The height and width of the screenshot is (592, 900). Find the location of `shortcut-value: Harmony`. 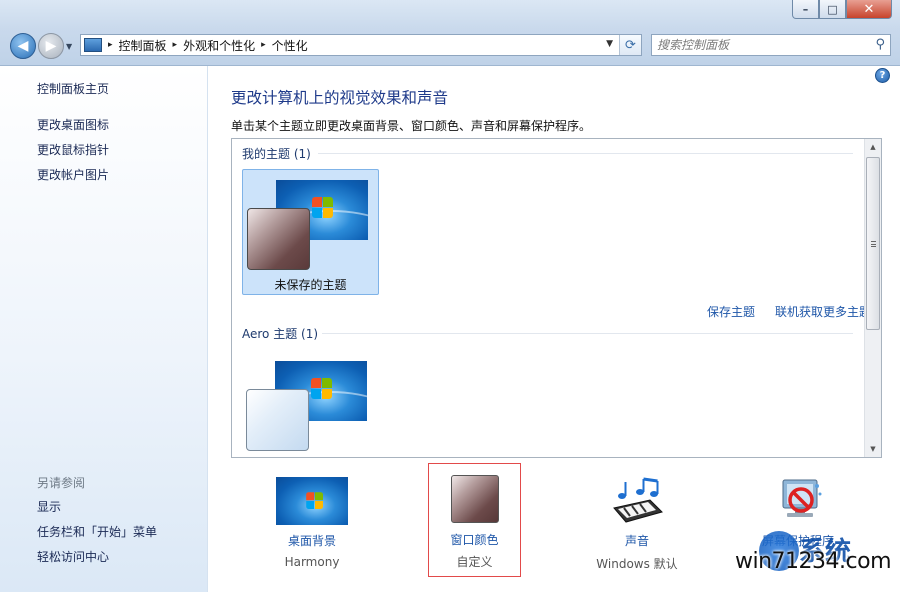

shortcut-value: Harmony is located at coordinates (312, 562).